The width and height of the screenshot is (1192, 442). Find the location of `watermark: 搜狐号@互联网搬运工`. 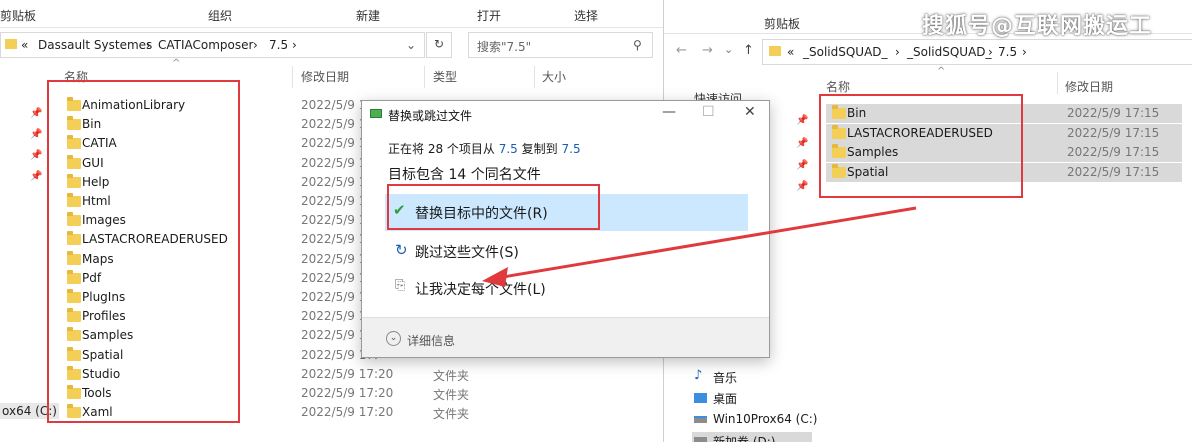

watermark: 搜狐号@互联网搬运工 is located at coordinates (1037, 26).